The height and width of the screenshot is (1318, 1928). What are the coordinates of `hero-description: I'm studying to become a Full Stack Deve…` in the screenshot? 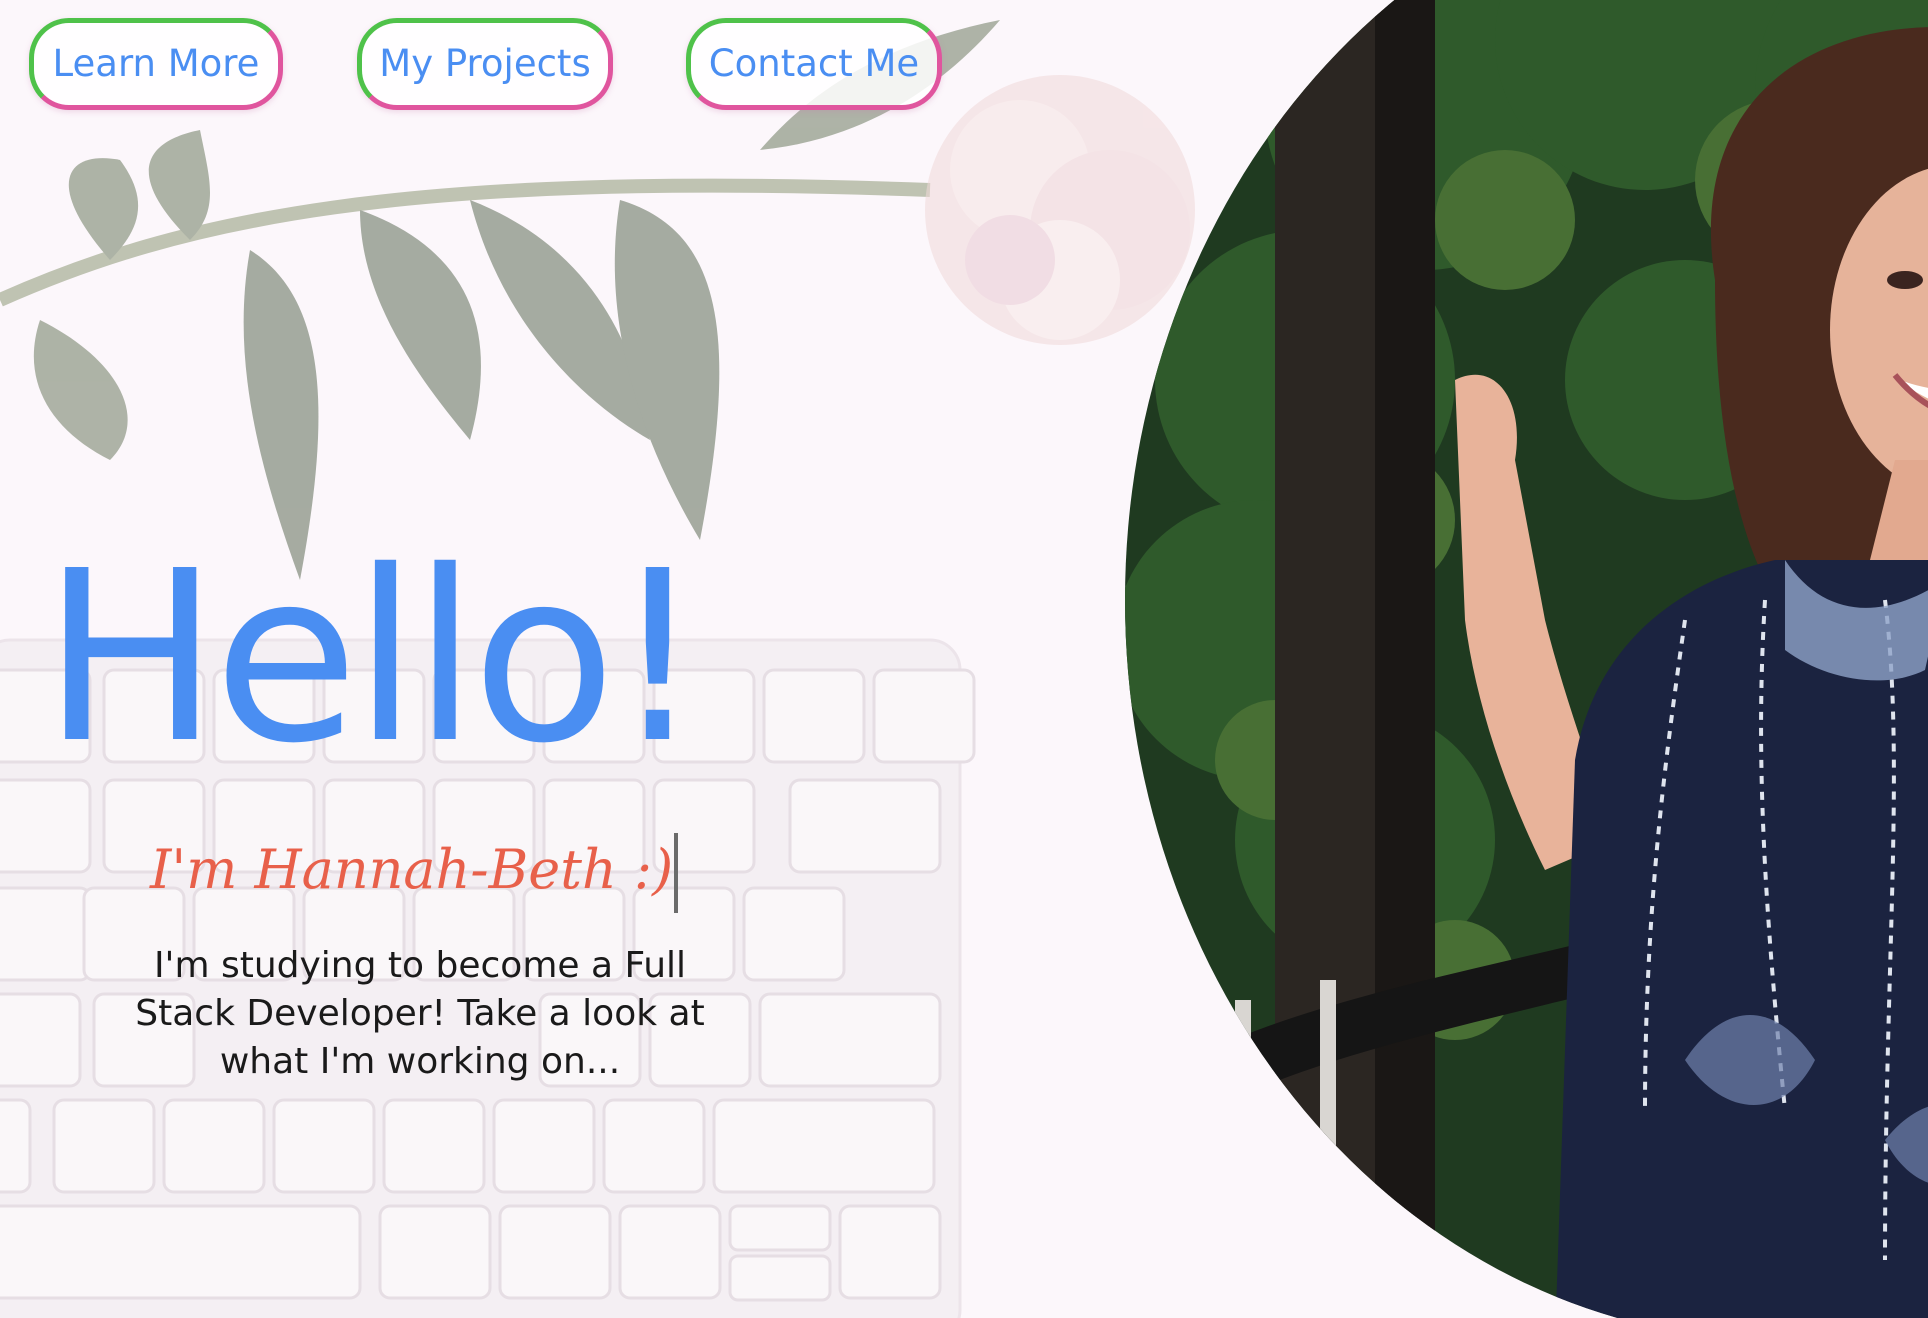 It's located at (420, 1013).